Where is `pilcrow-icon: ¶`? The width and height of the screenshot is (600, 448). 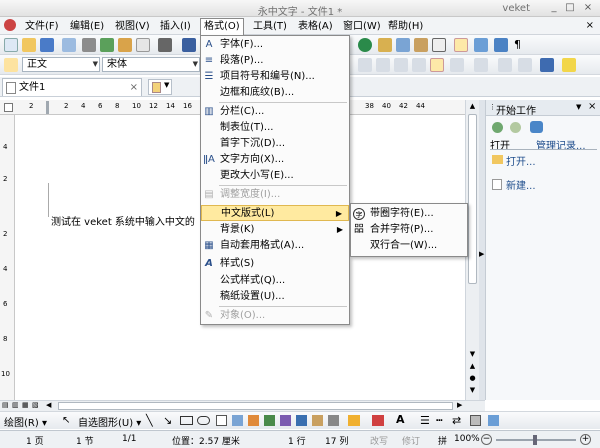 pilcrow-icon: ¶ is located at coordinates (517, 44).